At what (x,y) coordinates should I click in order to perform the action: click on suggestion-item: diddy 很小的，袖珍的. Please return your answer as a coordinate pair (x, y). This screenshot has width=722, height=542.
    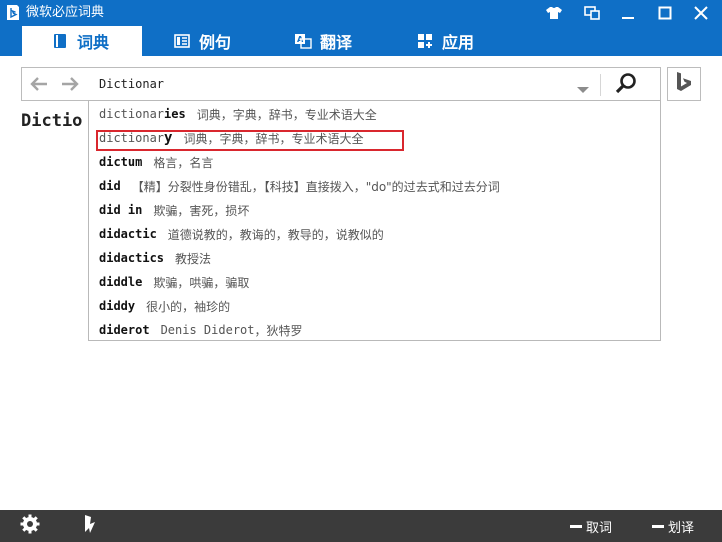
    Looking at the image, I should click on (374, 306).